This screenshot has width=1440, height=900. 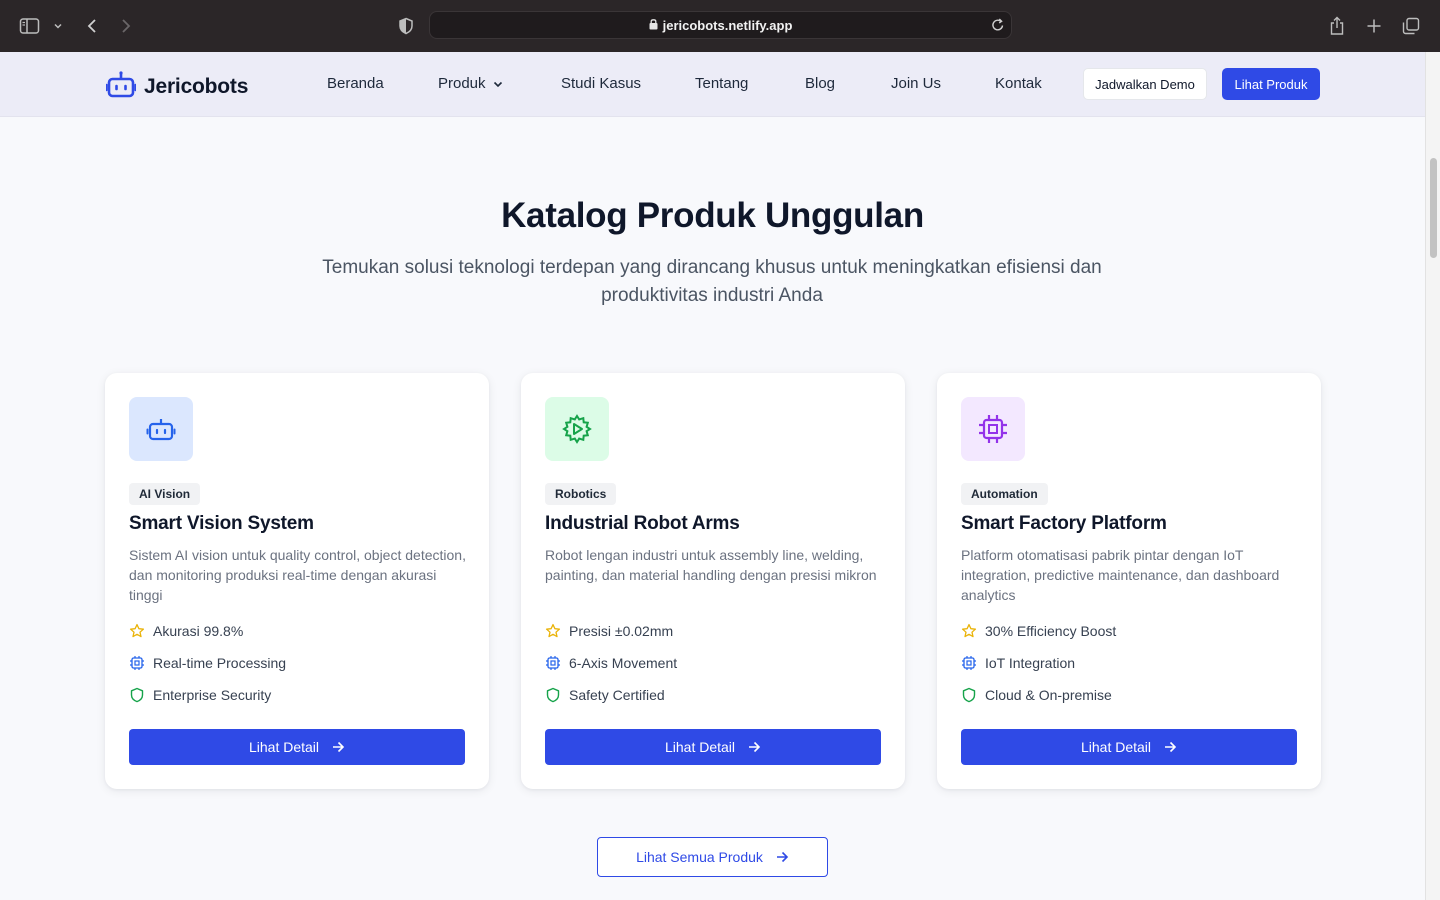 What do you see at coordinates (712, 215) in the screenshot?
I see `page-title: Katalog Produk Unggulan` at bounding box center [712, 215].